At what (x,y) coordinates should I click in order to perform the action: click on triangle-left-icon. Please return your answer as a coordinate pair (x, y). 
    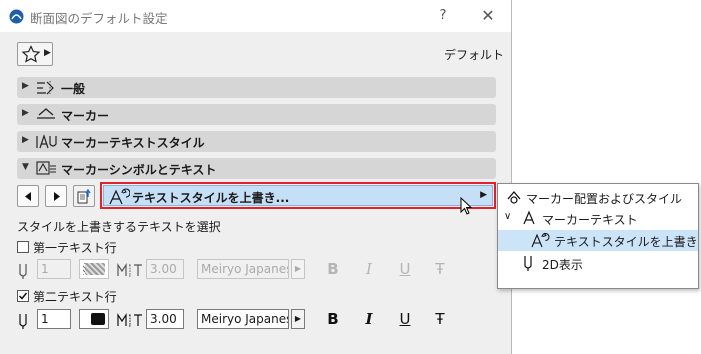
    Looking at the image, I should click on (28, 196).